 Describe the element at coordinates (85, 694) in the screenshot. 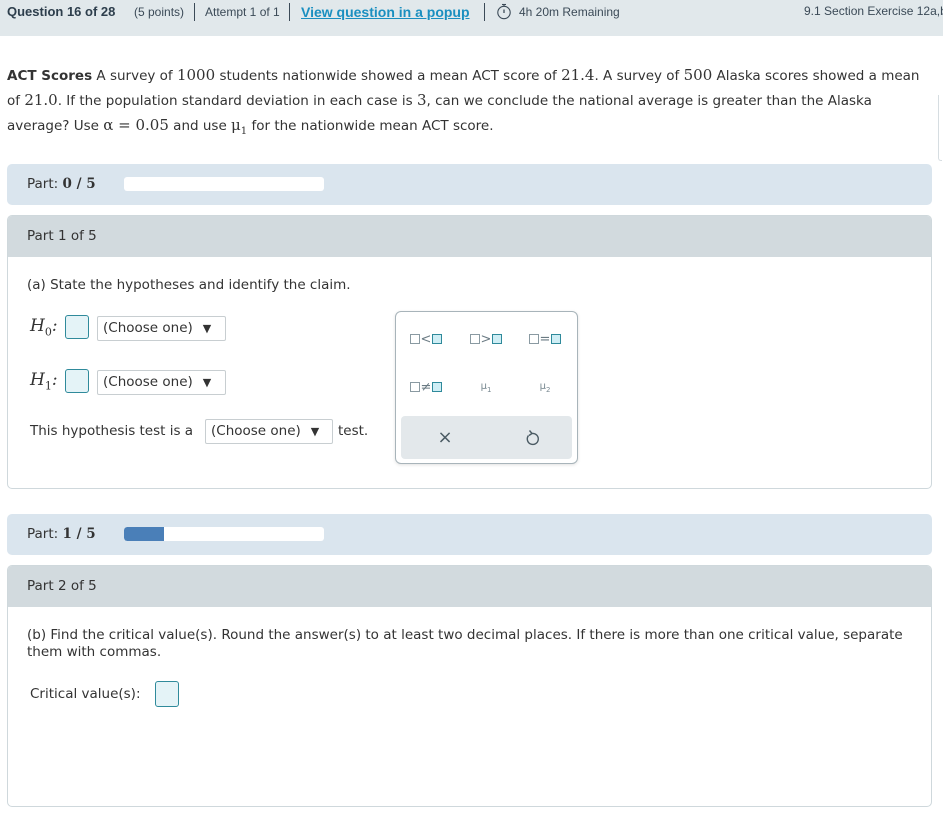

I see `critical-value-label: Critical value(s):` at that location.